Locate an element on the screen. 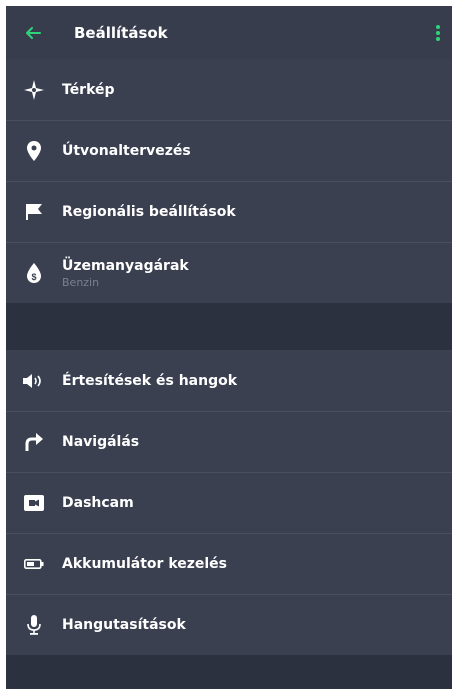 The height and width of the screenshot is (689, 454). menu-item-regionalis: Regionális beállítások is located at coordinates (229, 211).